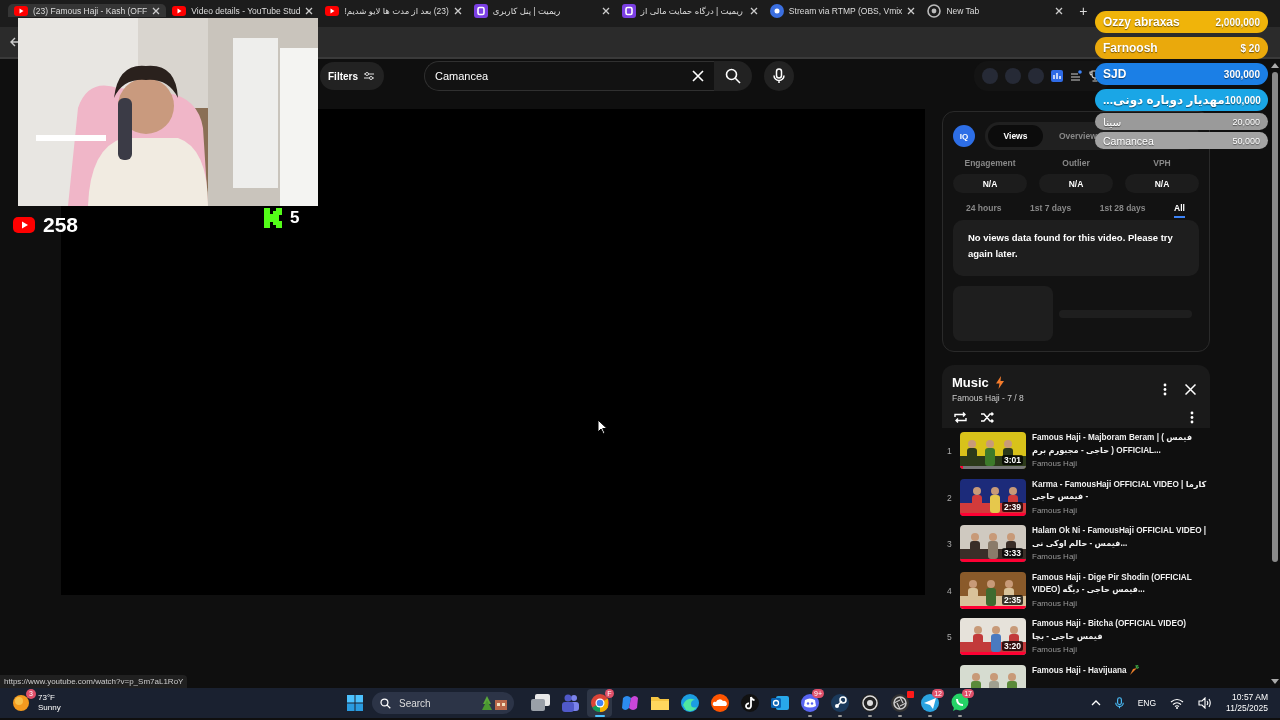 The width and height of the screenshot is (1280, 720). I want to click on item-number: 3, so click(950, 544).